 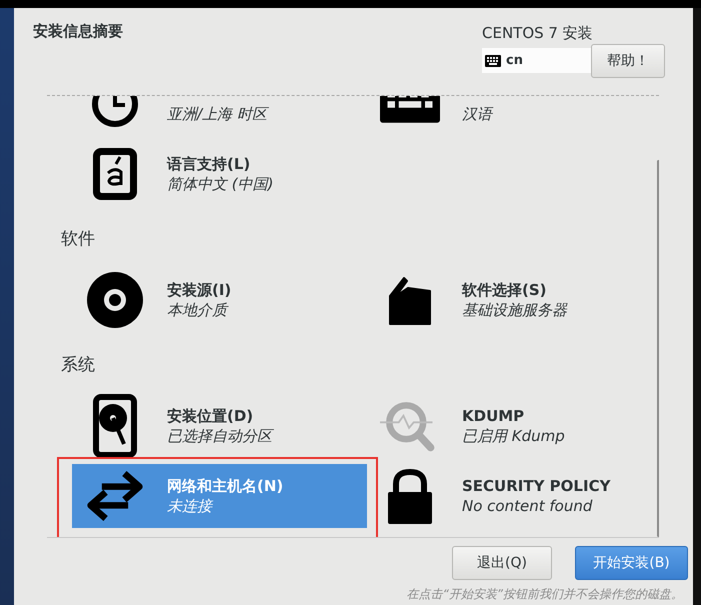 I want to click on hub-item: 安装位置(D) 已选择自动分区, so click(x=219, y=426).